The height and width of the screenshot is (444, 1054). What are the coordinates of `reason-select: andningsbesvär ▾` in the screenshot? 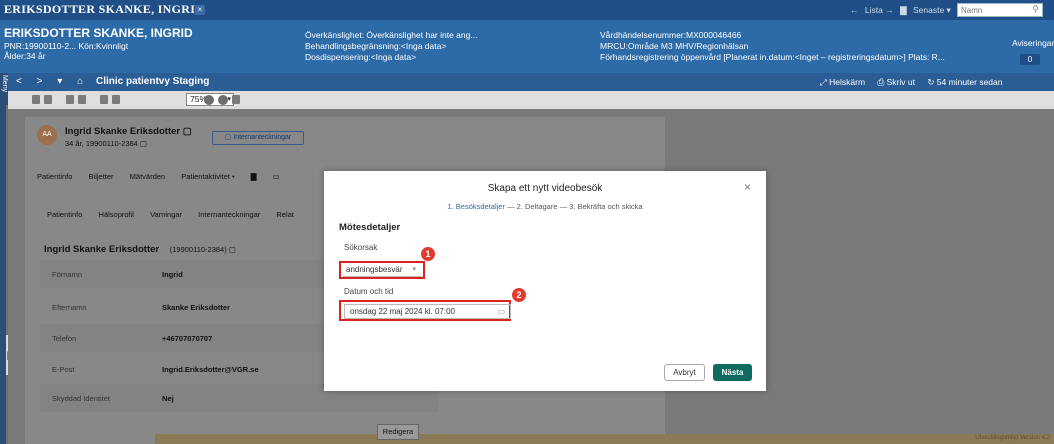 It's located at (382, 270).